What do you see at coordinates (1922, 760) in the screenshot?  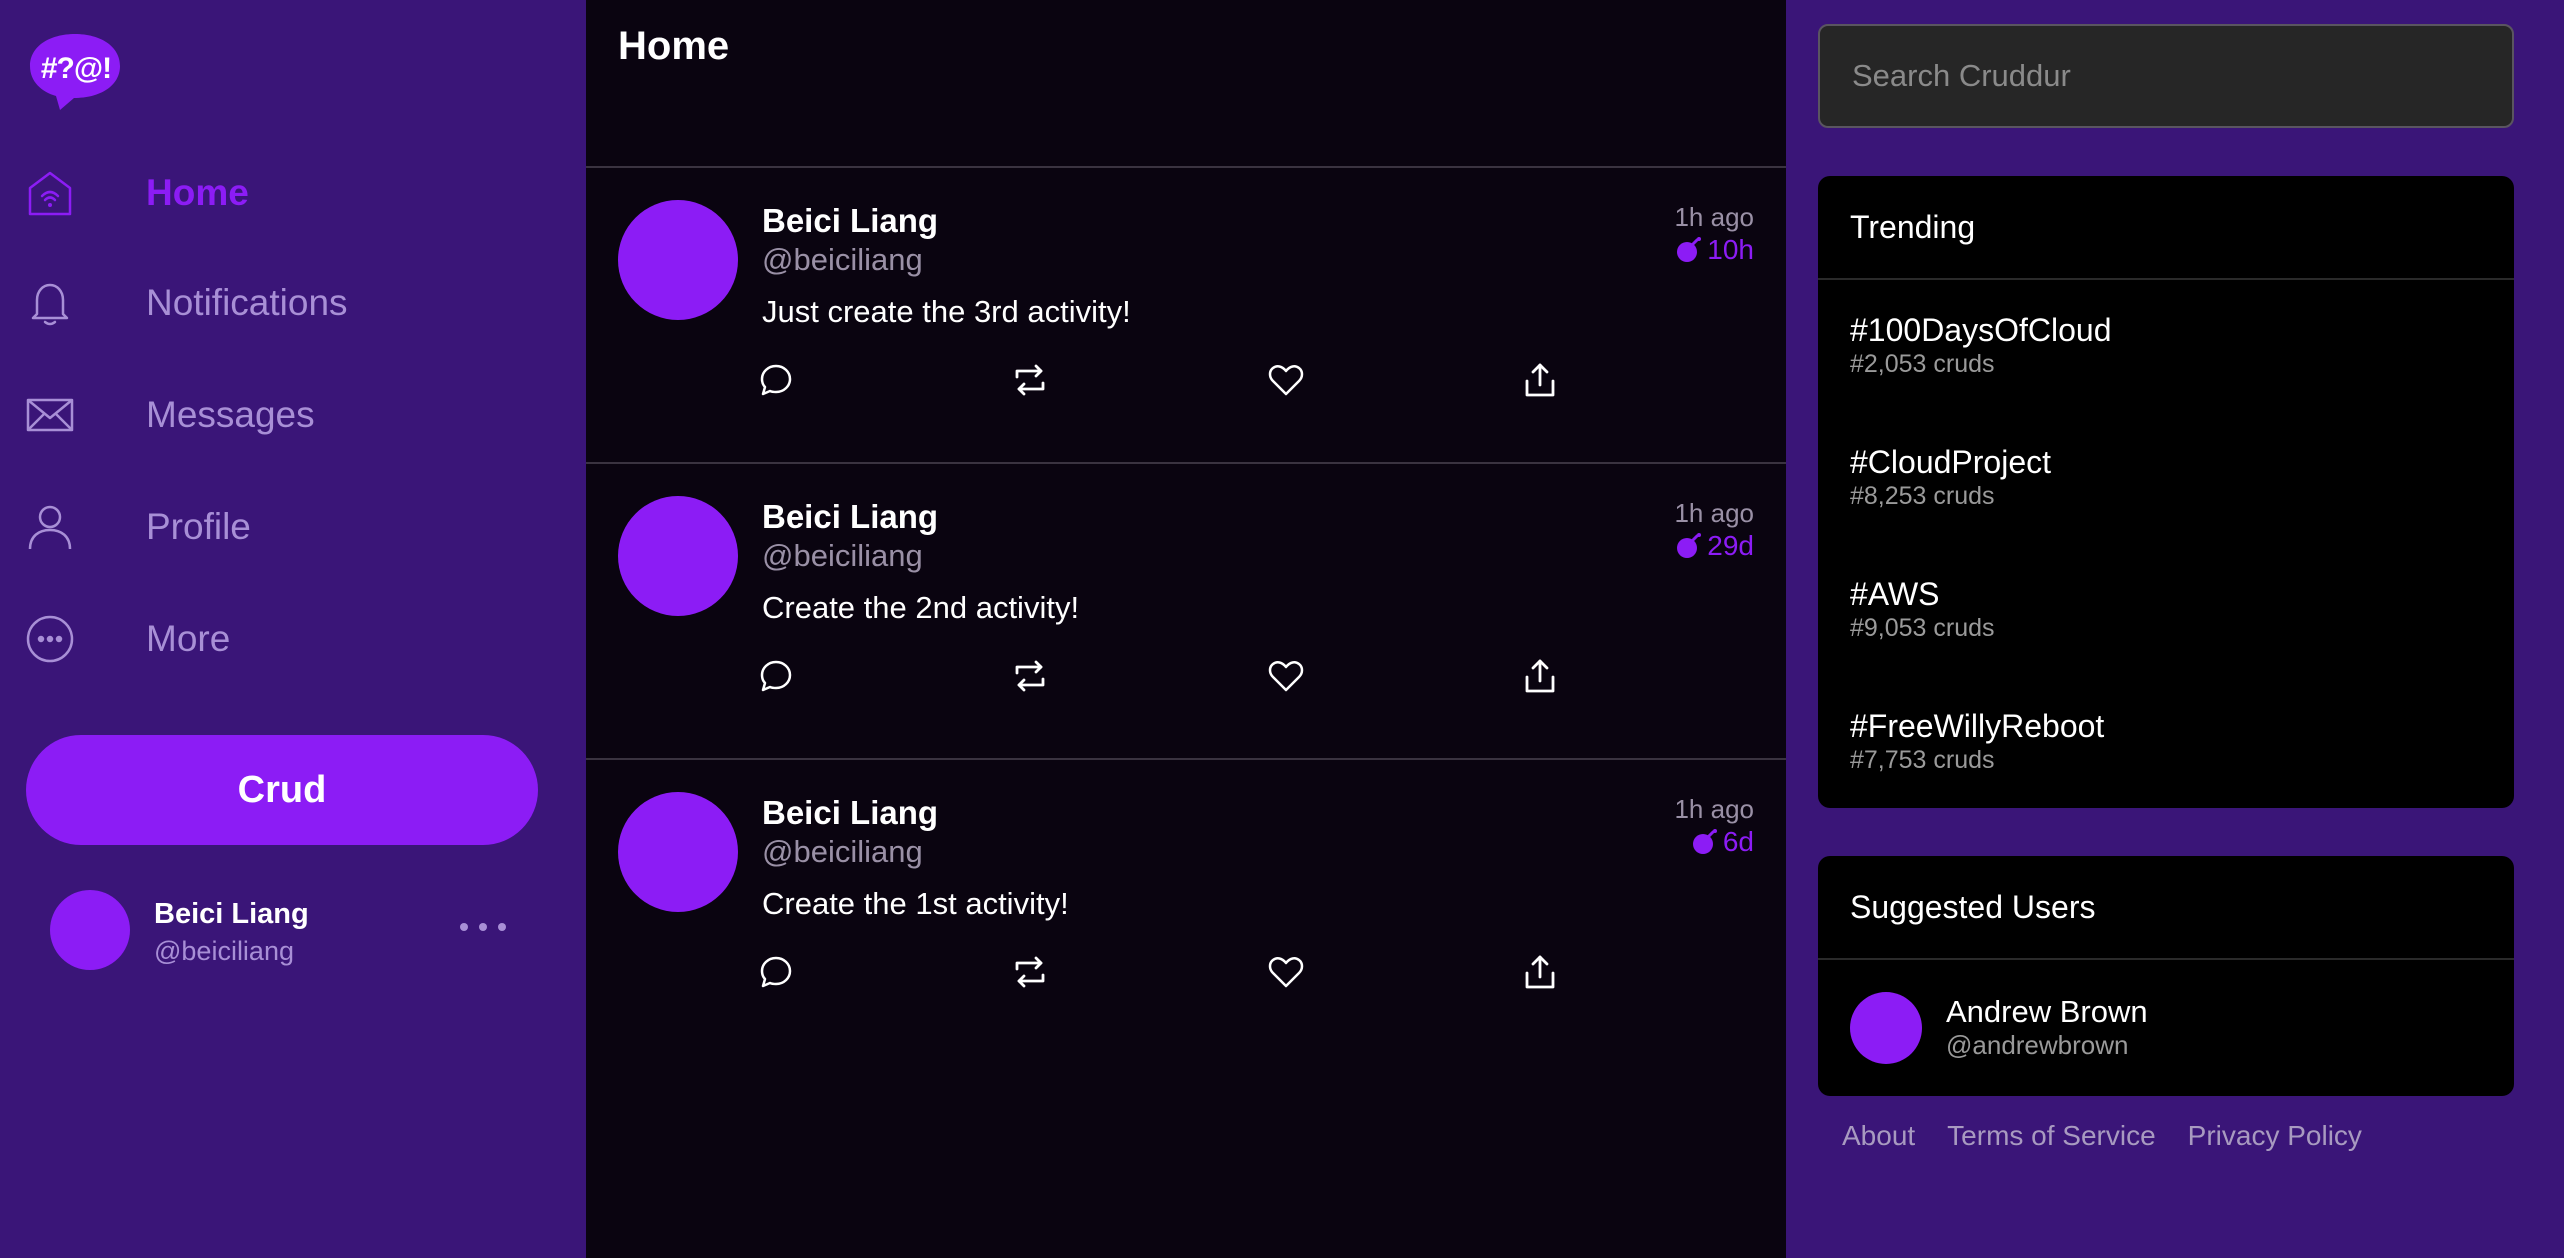 I see `trending-count: #7,753 cruds` at bounding box center [1922, 760].